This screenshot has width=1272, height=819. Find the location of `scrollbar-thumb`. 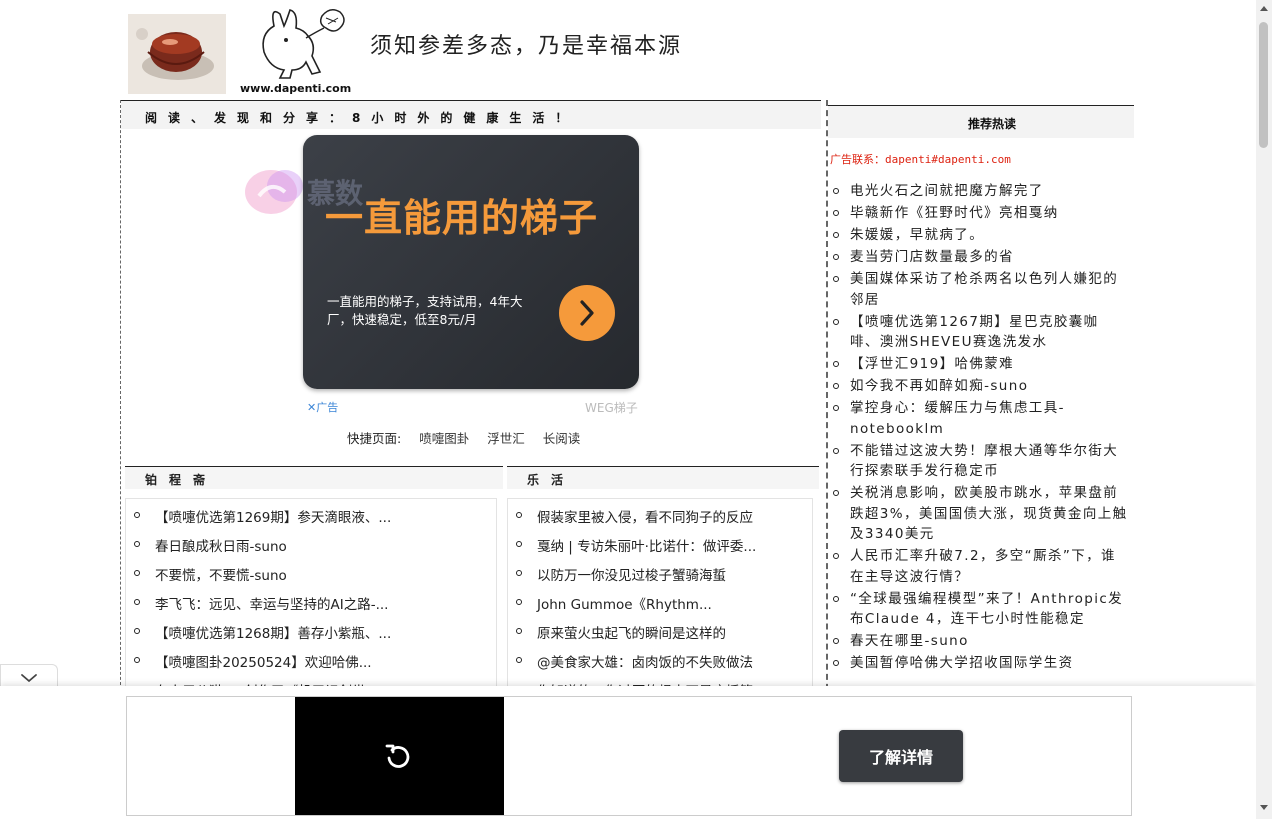

scrollbar-thumb is located at coordinates (1263, 85).